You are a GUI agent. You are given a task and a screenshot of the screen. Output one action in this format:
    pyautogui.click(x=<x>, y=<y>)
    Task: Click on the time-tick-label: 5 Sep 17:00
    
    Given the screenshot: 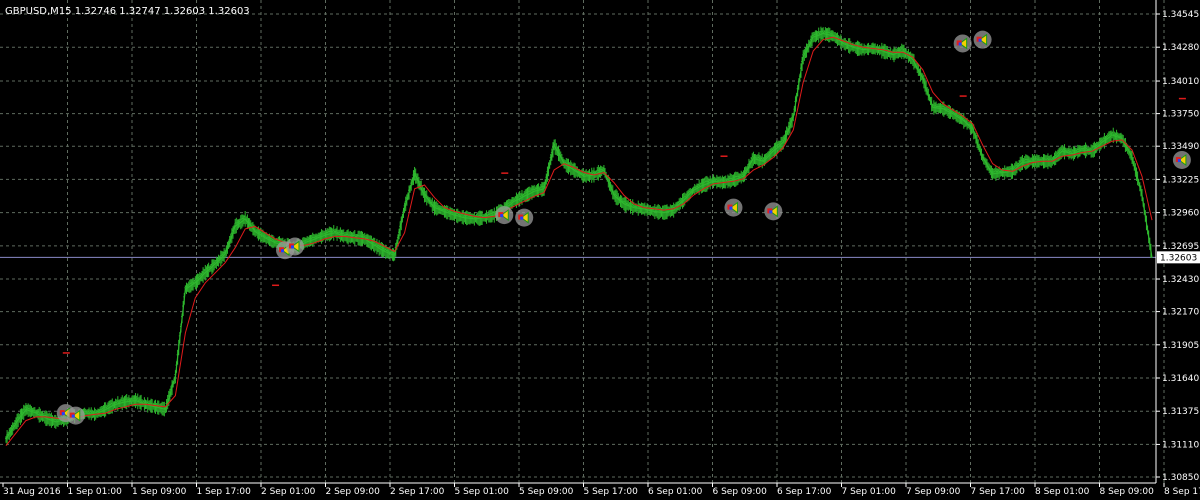 What is the action you would take?
    pyautogui.click(x=611, y=492)
    